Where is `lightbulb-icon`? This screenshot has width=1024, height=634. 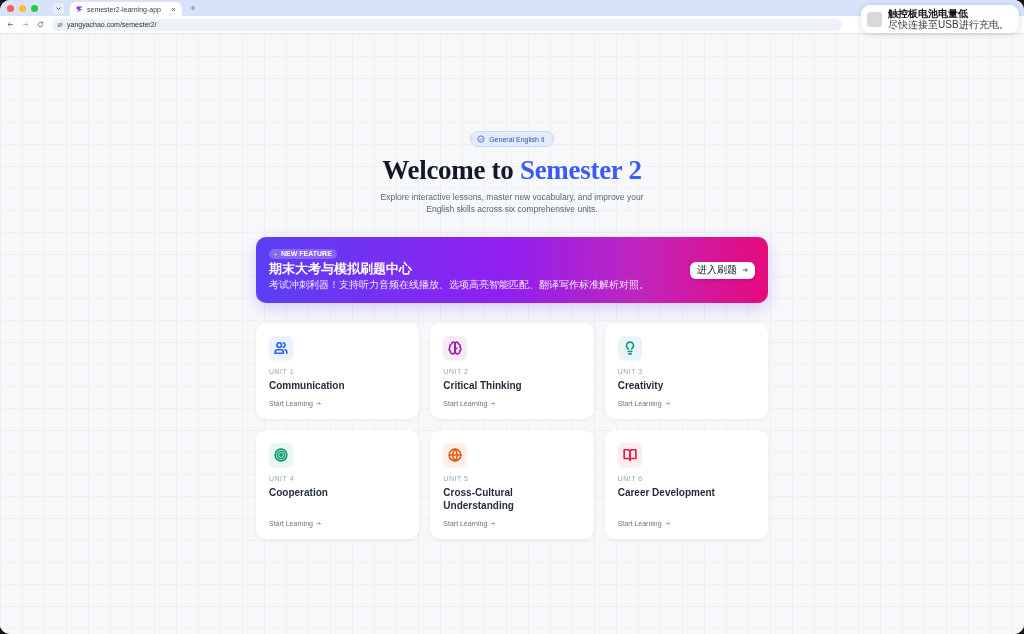
lightbulb-icon is located at coordinates (629, 348).